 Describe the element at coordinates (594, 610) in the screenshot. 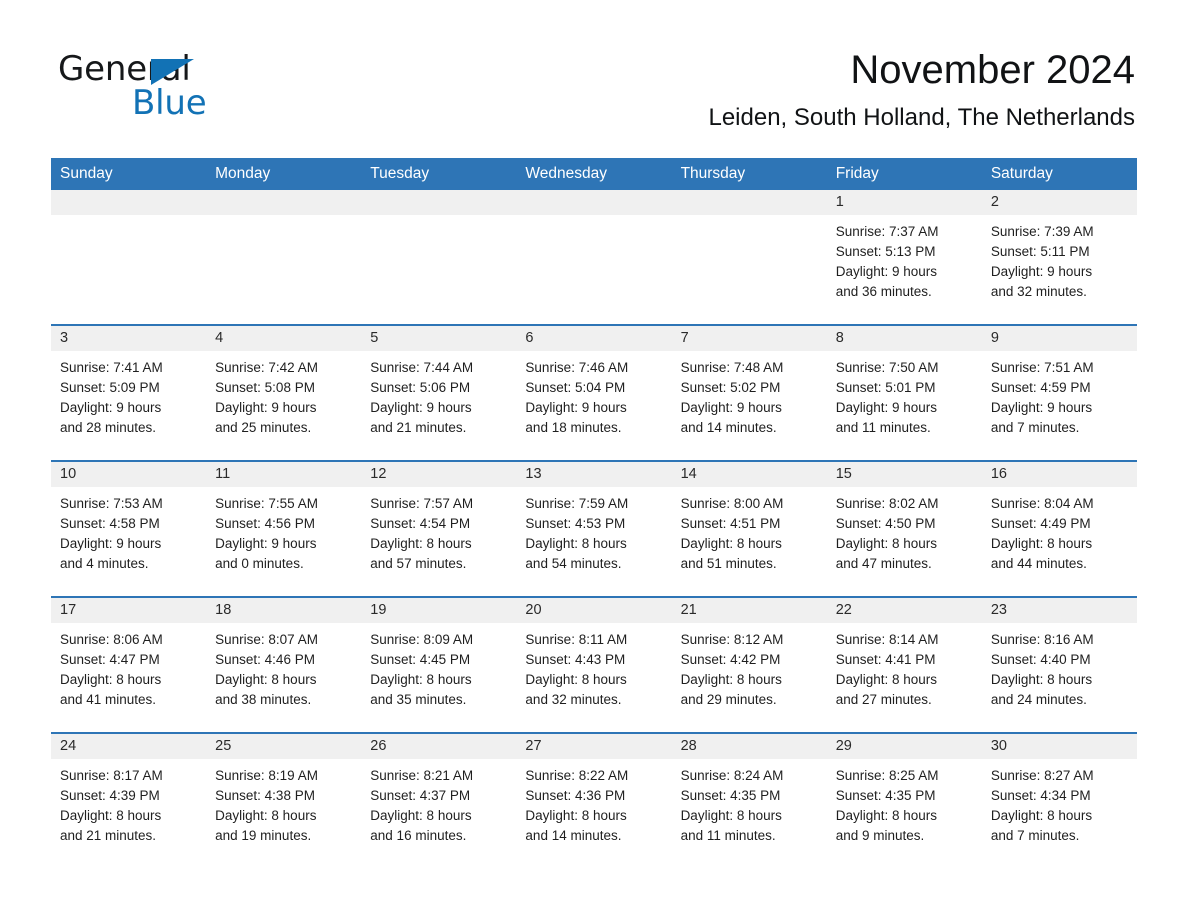

I see `day-number: 20` at that location.